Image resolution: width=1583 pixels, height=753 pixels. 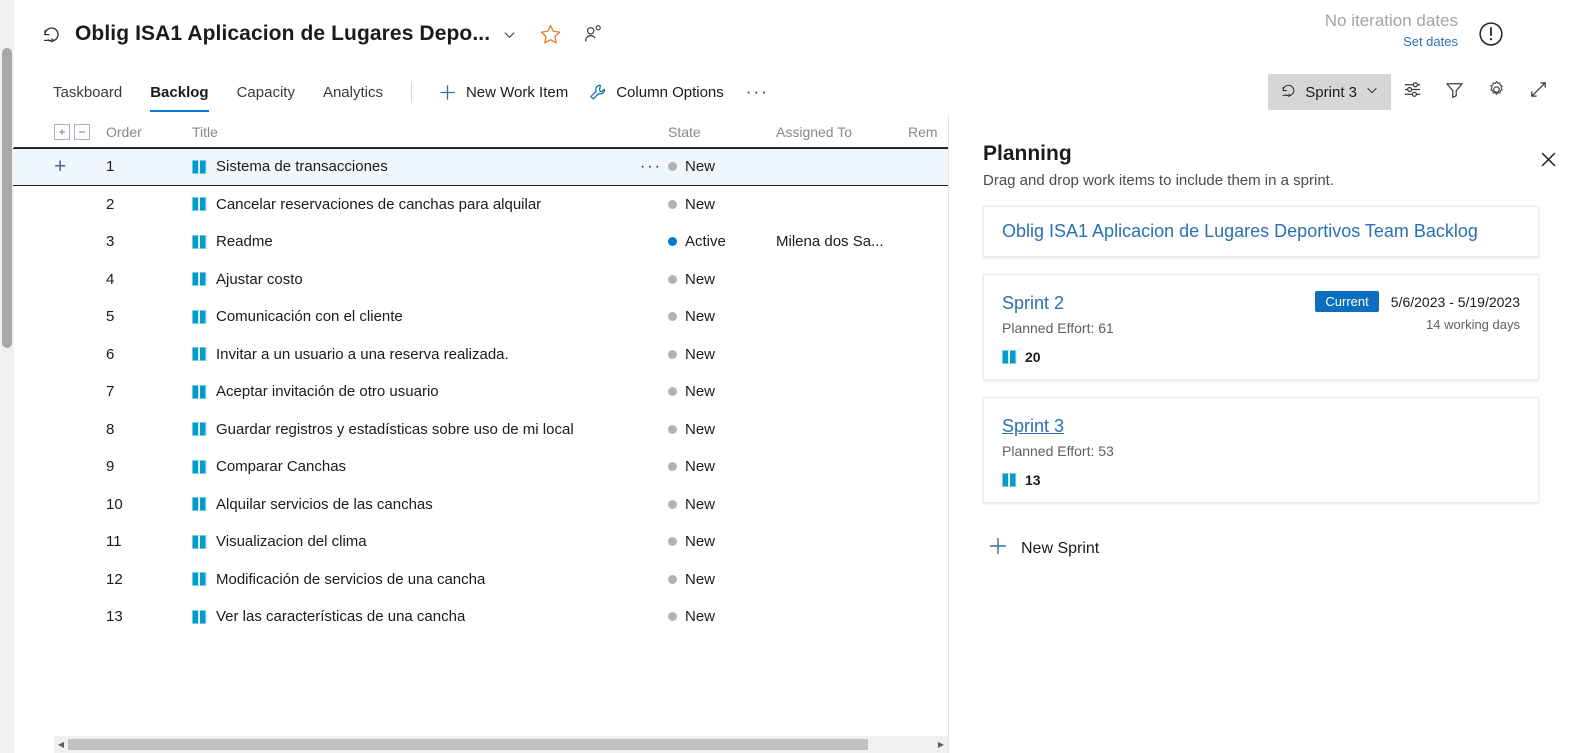 What do you see at coordinates (1548, 159) in the screenshot?
I see `close-icon` at bounding box center [1548, 159].